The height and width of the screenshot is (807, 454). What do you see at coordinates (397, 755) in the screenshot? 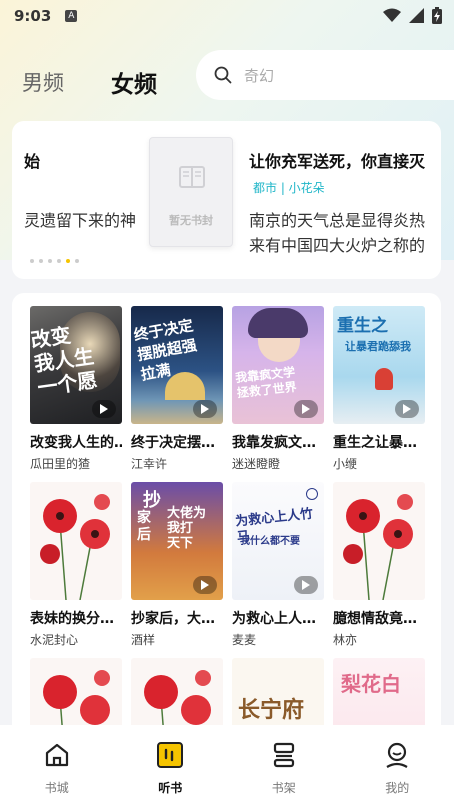
I see `profile-icon` at bounding box center [397, 755].